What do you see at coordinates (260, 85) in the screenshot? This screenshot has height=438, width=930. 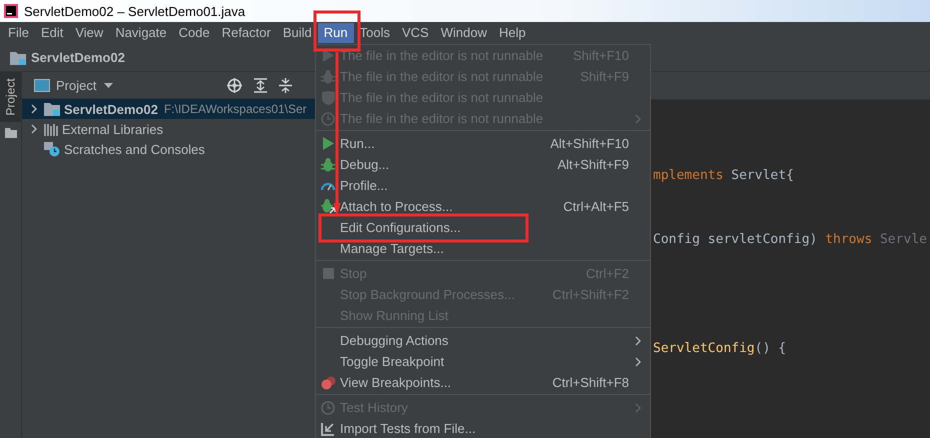 I see `expand-all-icon` at bounding box center [260, 85].